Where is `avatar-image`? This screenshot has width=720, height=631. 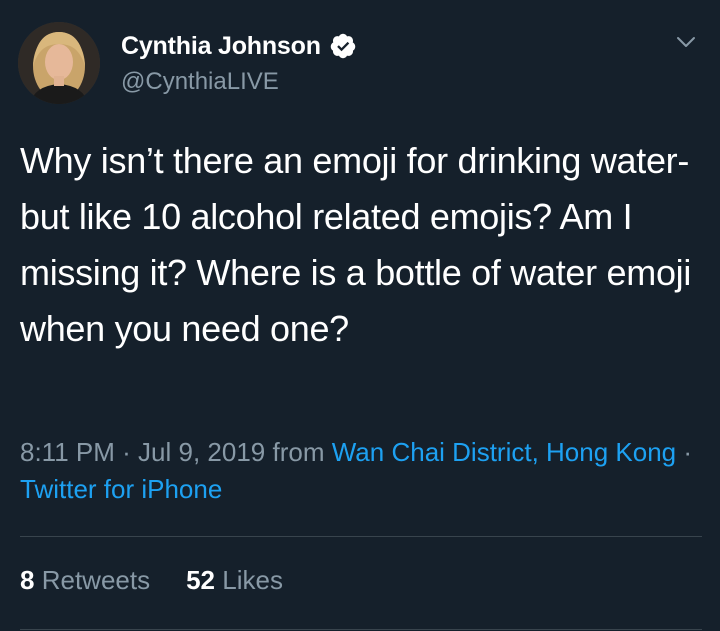
avatar-image is located at coordinates (59, 63).